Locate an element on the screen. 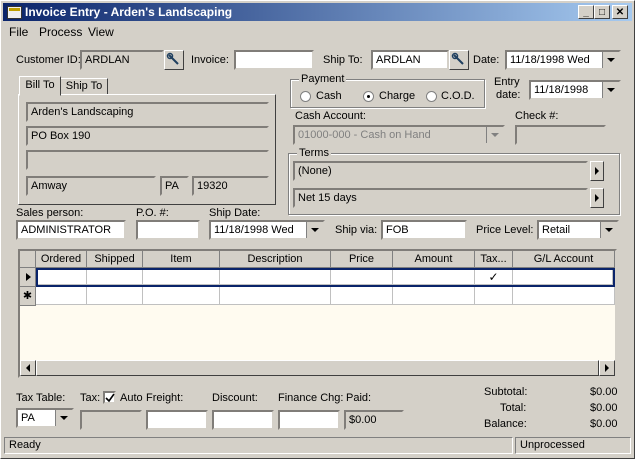  col-shipped: Shipped is located at coordinates (115, 259).